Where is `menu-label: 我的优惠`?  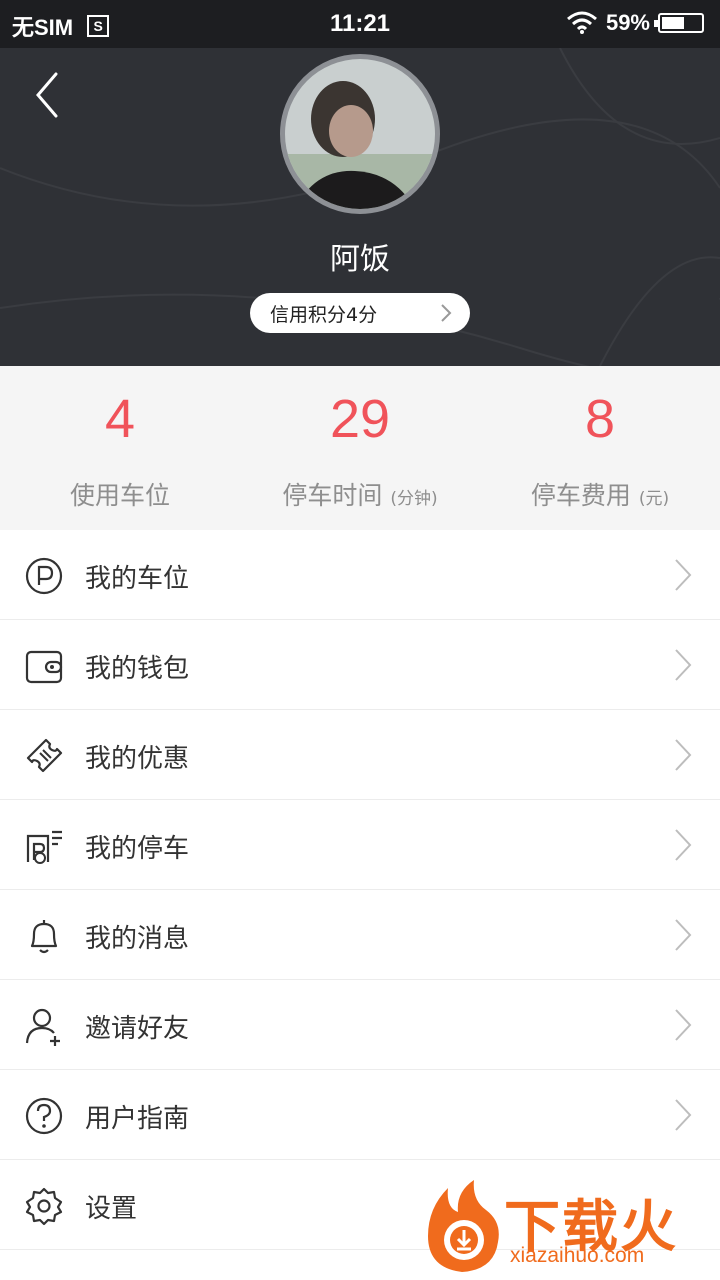
menu-label: 我的优惠 is located at coordinates (137, 759).